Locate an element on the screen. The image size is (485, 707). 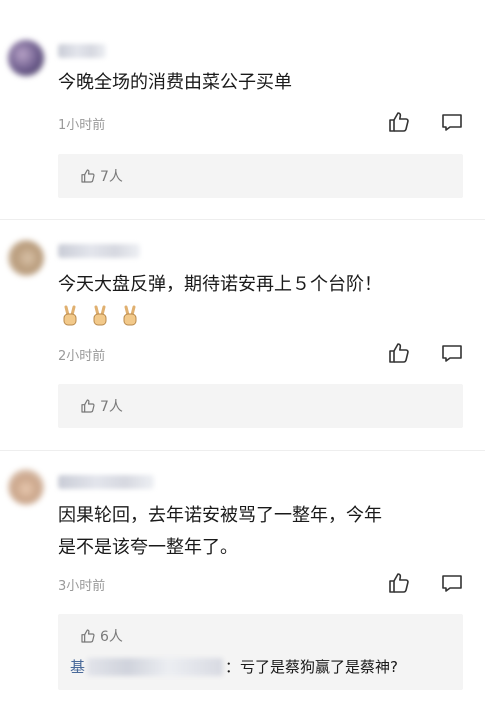
reply-text: ：亏了是蔡狗赢了是蔡神? is located at coordinates (311, 667).